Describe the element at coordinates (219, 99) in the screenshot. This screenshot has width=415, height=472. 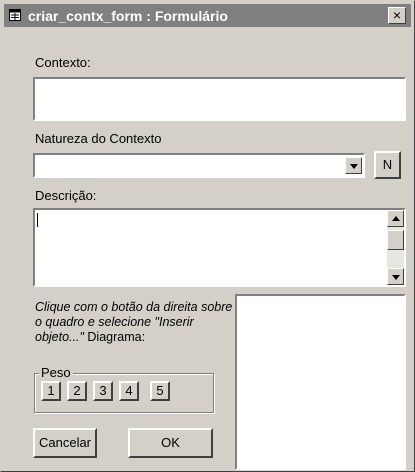
I see `contexto-input` at that location.